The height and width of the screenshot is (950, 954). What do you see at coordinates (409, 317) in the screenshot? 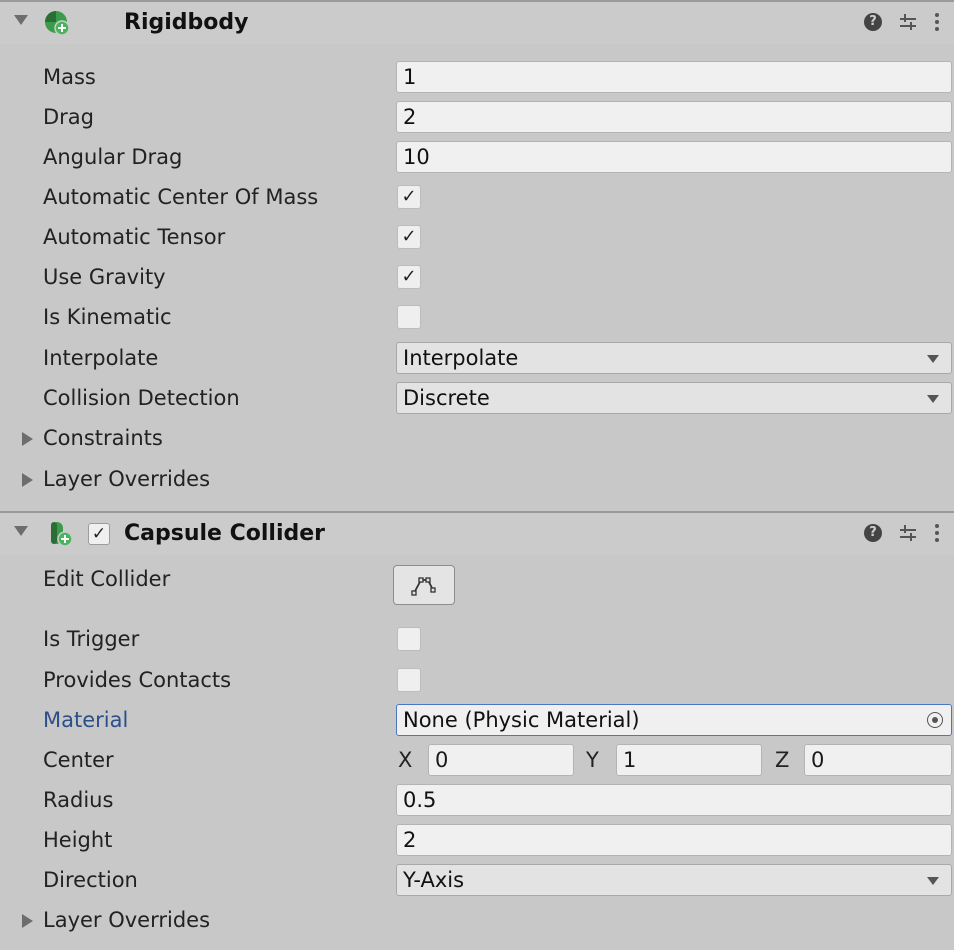
I see `is-kinematic-checkbox` at bounding box center [409, 317].